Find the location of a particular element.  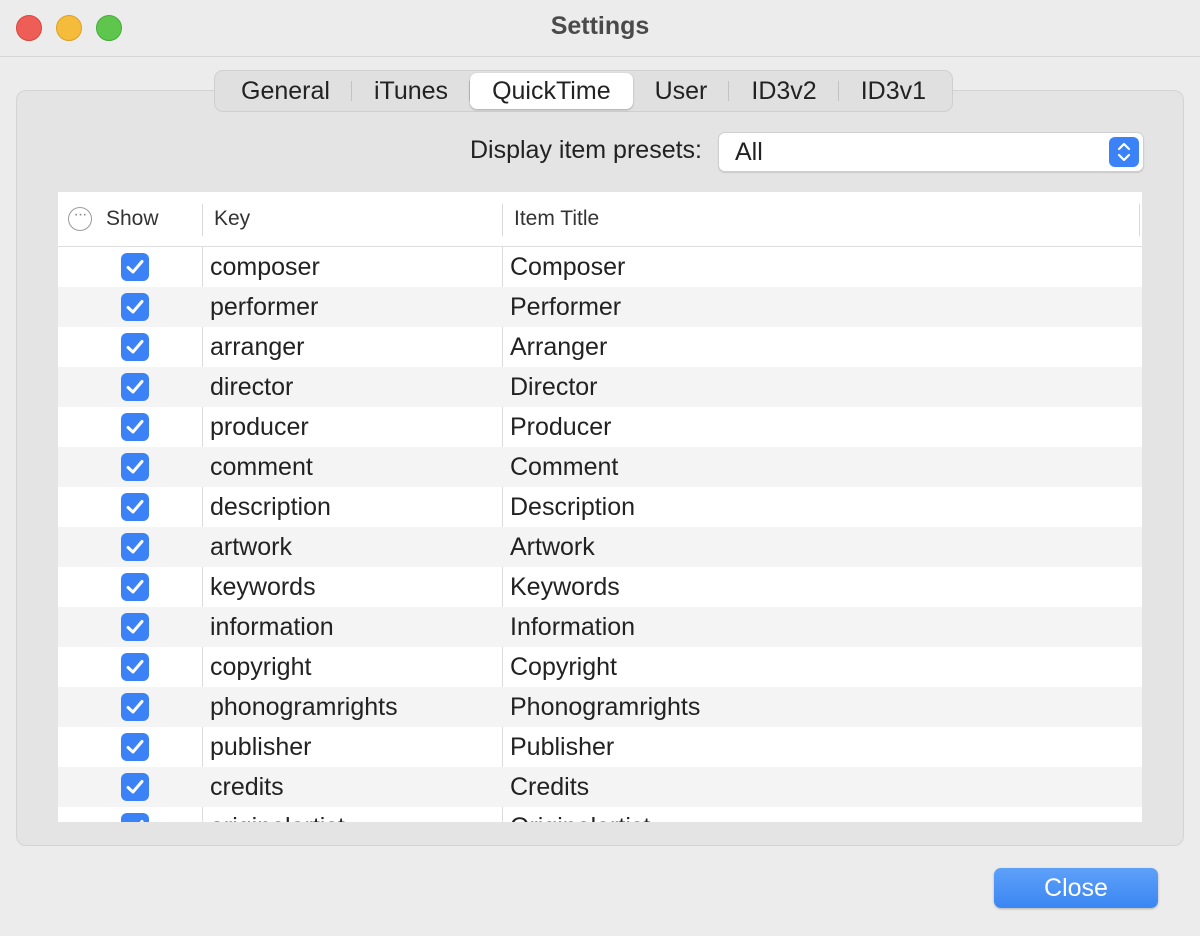

title-bar: Settings is located at coordinates (600, 28).